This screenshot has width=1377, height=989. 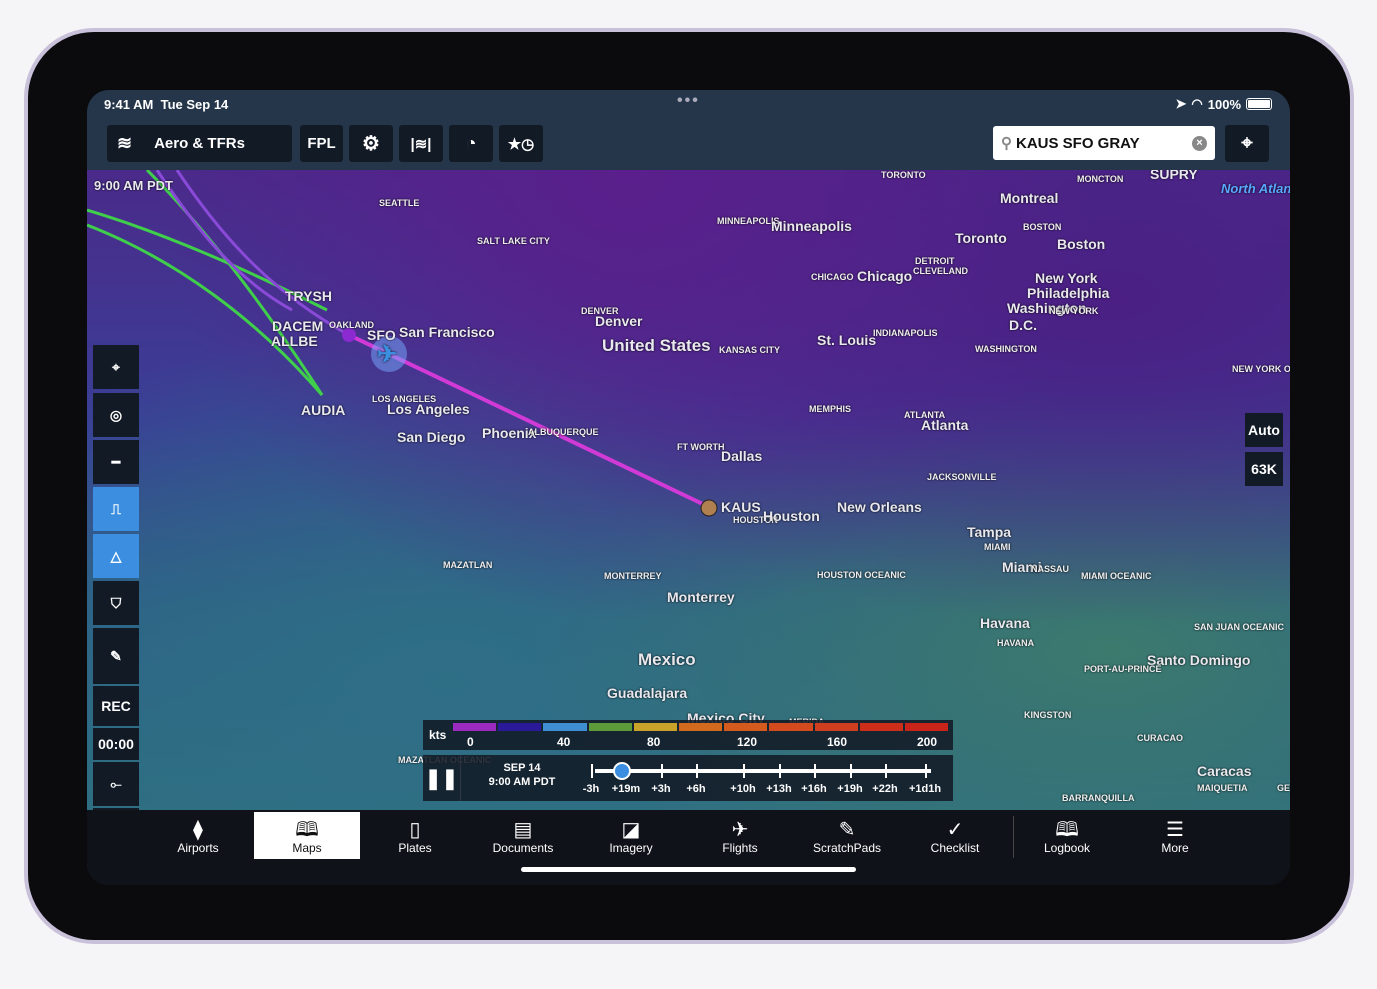 What do you see at coordinates (522, 768) in the screenshot?
I see `timeline-date: SEP 14` at bounding box center [522, 768].